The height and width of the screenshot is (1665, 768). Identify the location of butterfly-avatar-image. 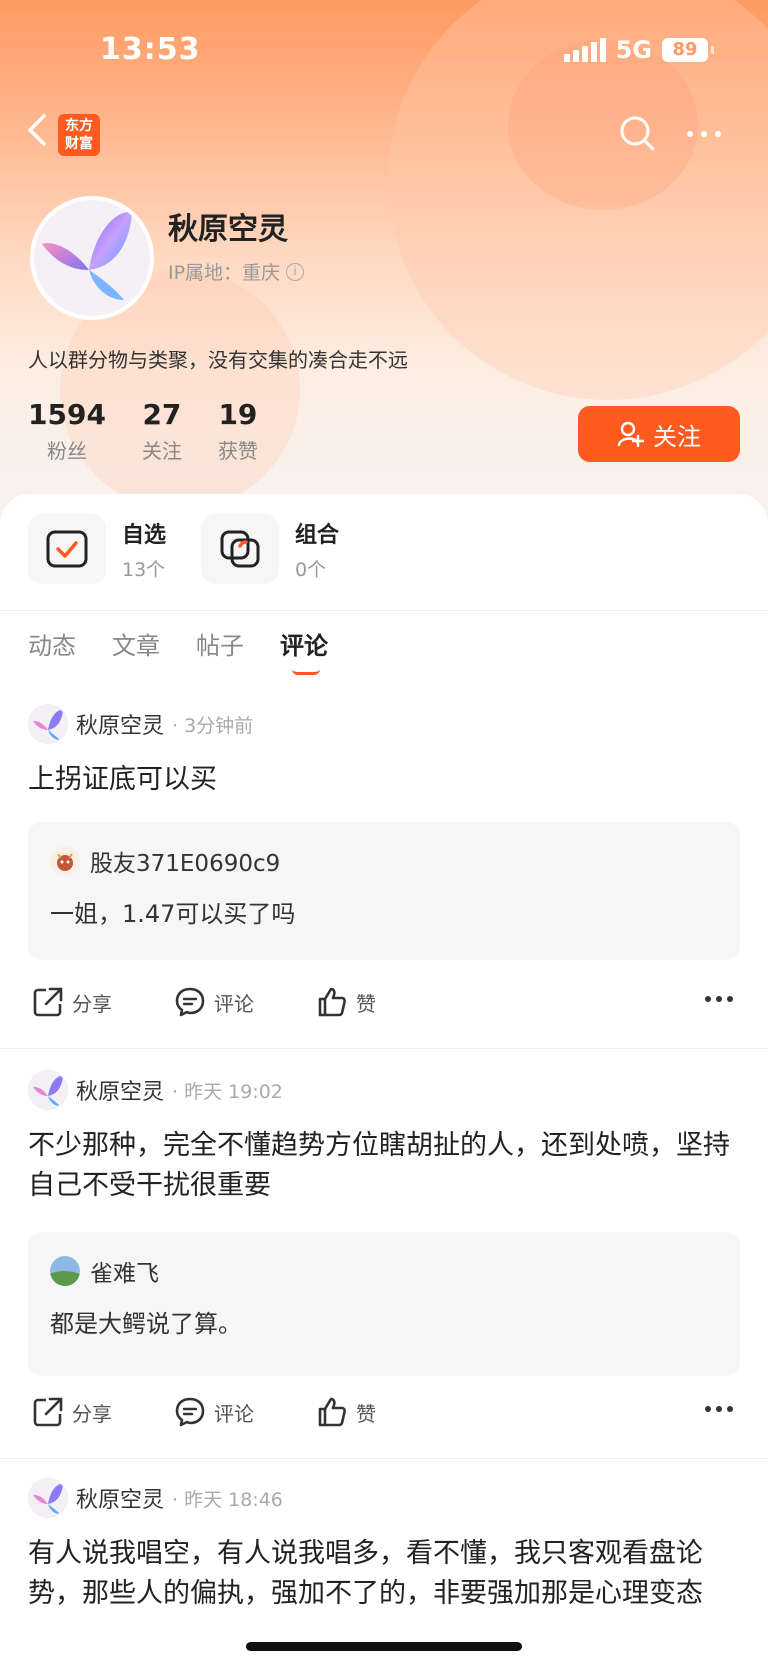
(87, 255).